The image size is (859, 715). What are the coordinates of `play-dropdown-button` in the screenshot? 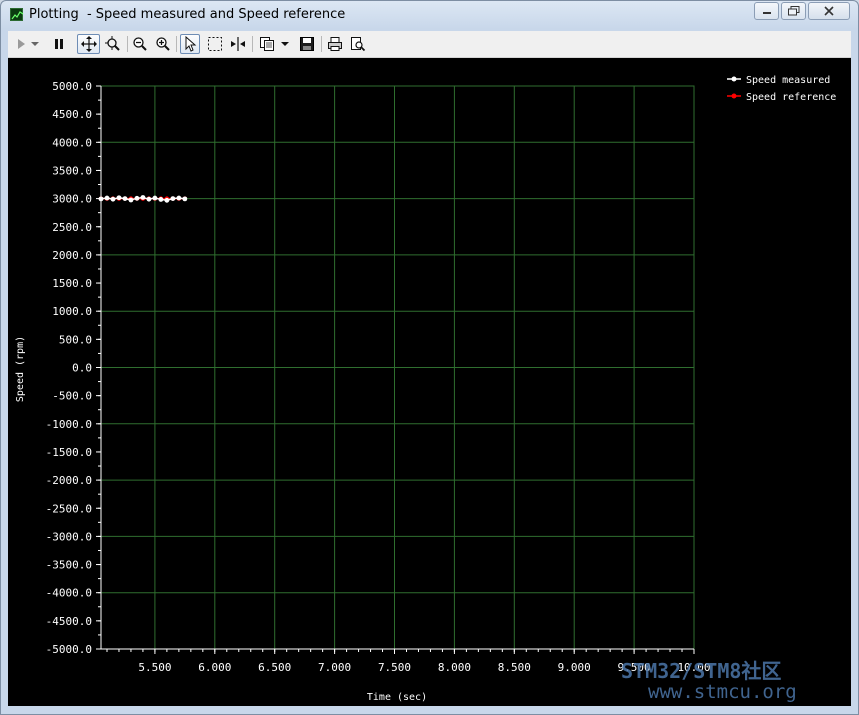 It's located at (35, 44).